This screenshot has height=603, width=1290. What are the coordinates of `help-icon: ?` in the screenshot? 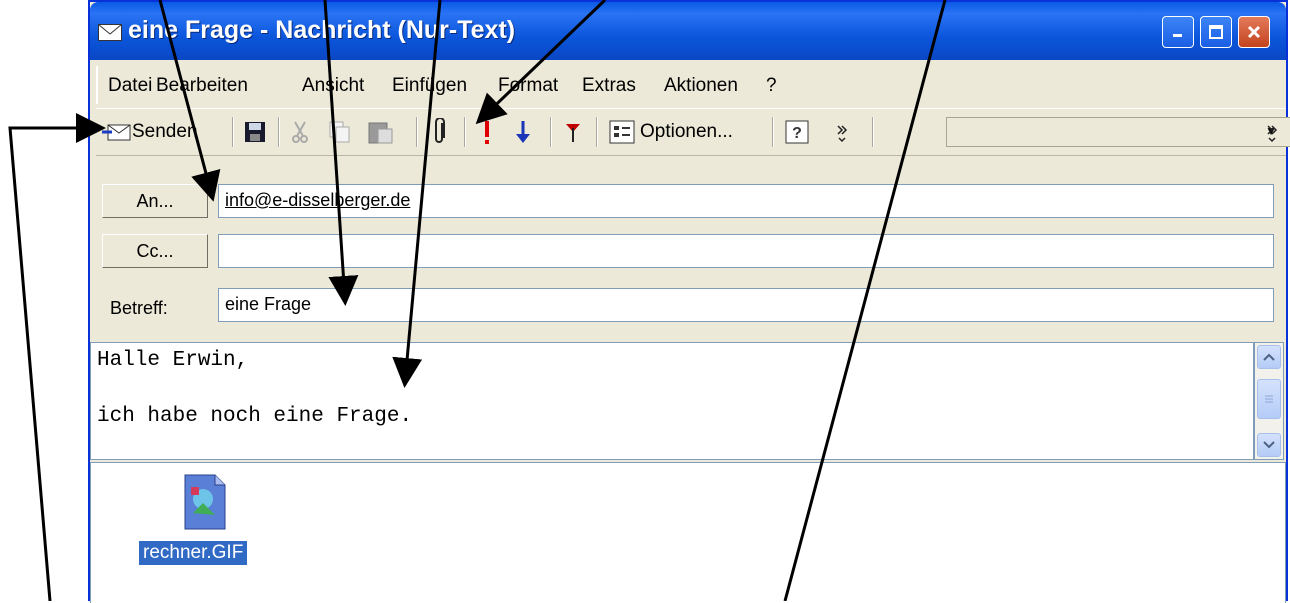 It's located at (797, 132).